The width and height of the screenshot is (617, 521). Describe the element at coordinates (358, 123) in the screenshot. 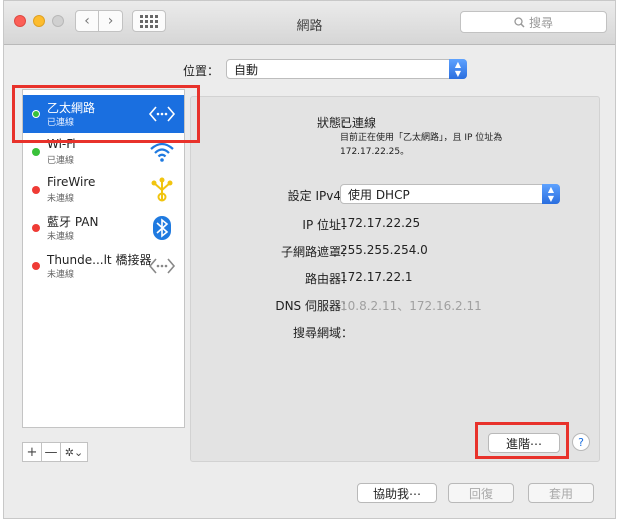

I see `status-value: 已連線` at that location.